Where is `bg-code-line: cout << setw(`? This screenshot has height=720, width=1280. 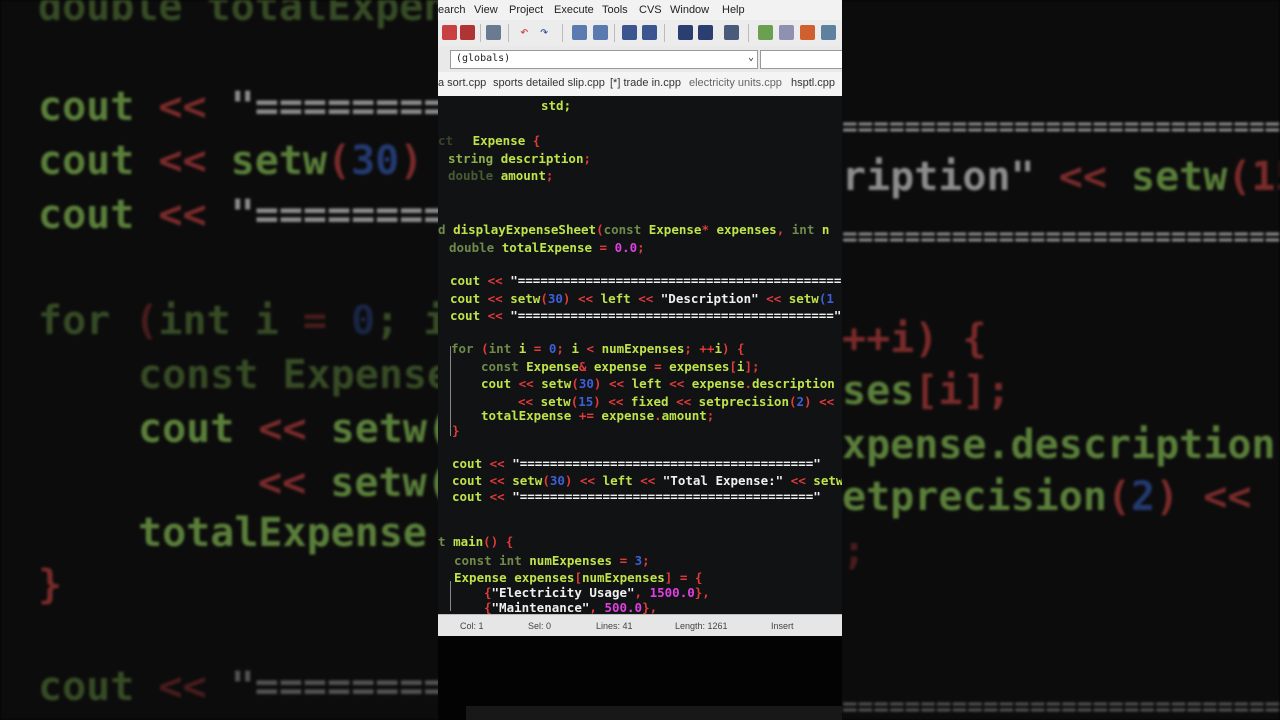 bg-code-line: cout << setw( is located at coordinates (294, 429).